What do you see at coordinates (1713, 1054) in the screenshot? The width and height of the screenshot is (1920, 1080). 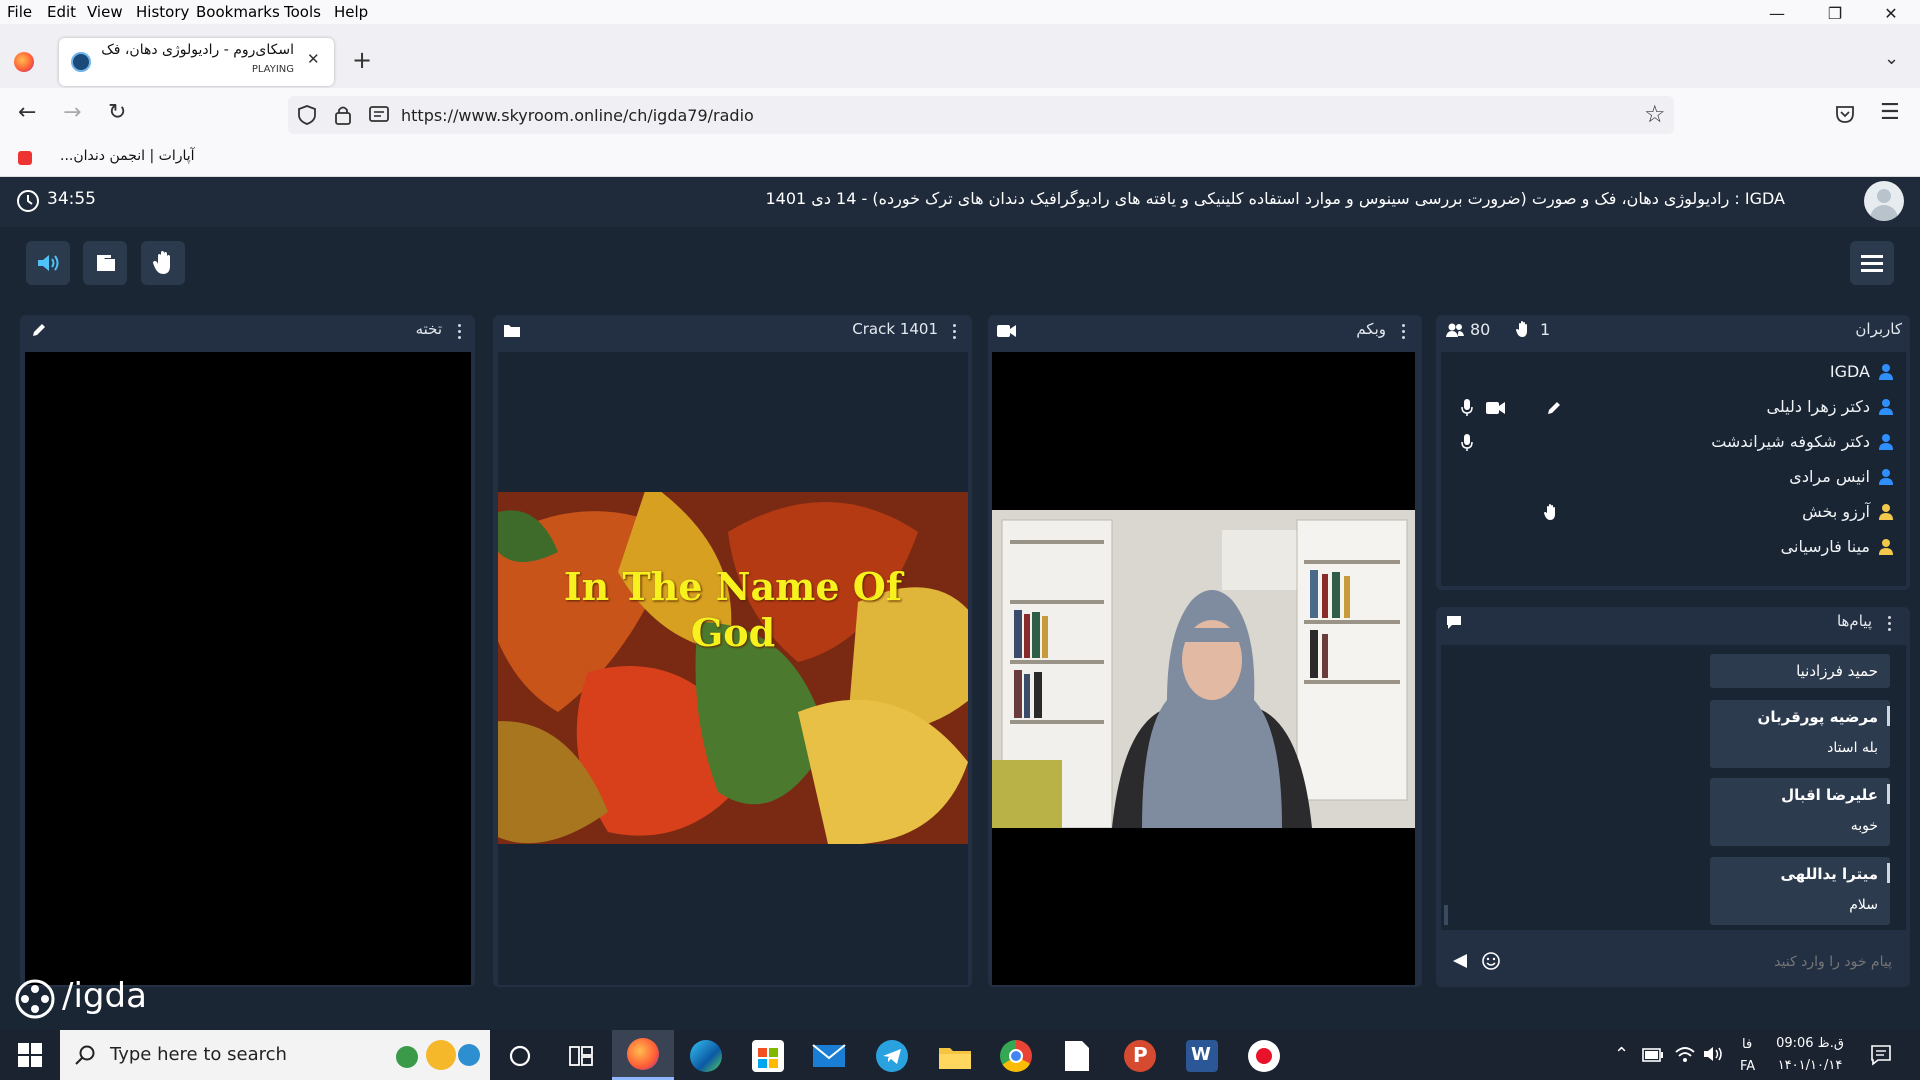 I see `volume-icon` at bounding box center [1713, 1054].